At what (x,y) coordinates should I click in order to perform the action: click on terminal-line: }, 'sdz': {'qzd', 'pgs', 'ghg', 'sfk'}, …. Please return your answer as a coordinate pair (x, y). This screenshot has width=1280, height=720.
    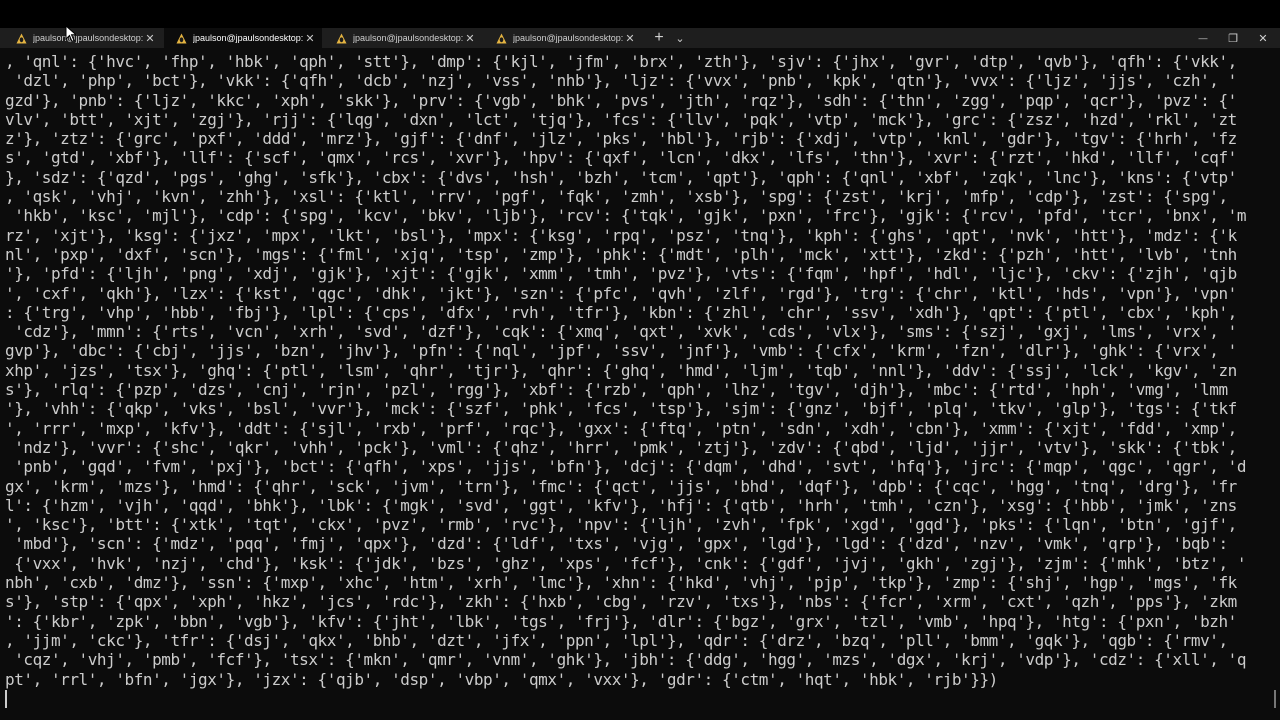
    Looking at the image, I should click on (621, 177).